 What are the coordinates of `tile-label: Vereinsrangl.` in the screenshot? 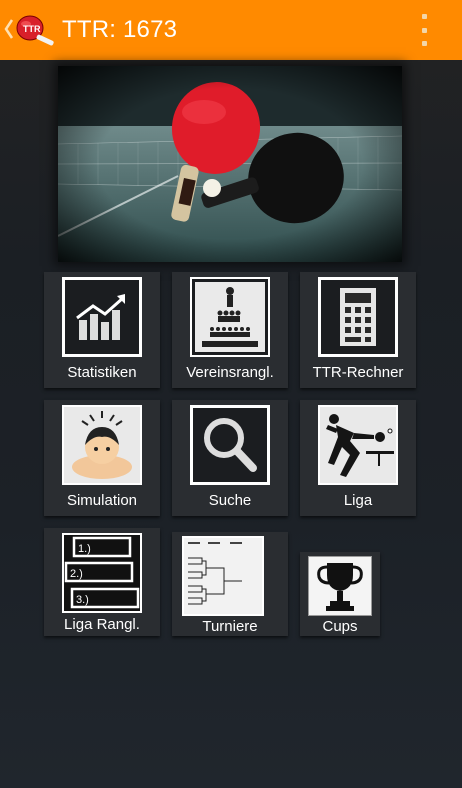 It's located at (230, 372).